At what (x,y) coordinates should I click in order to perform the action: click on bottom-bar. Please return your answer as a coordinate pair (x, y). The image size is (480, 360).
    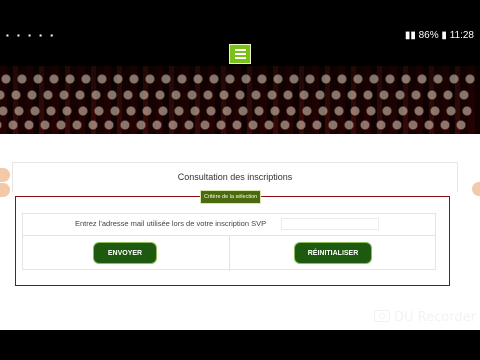
    Looking at the image, I should click on (240, 345).